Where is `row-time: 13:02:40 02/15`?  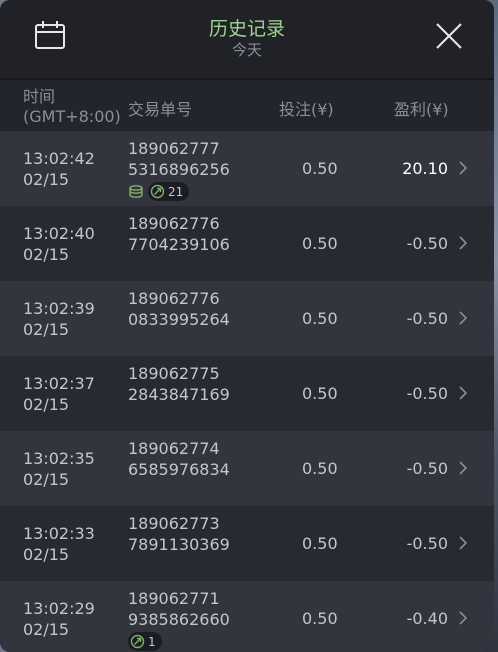 row-time: 13:02:40 02/15 is located at coordinates (59, 244).